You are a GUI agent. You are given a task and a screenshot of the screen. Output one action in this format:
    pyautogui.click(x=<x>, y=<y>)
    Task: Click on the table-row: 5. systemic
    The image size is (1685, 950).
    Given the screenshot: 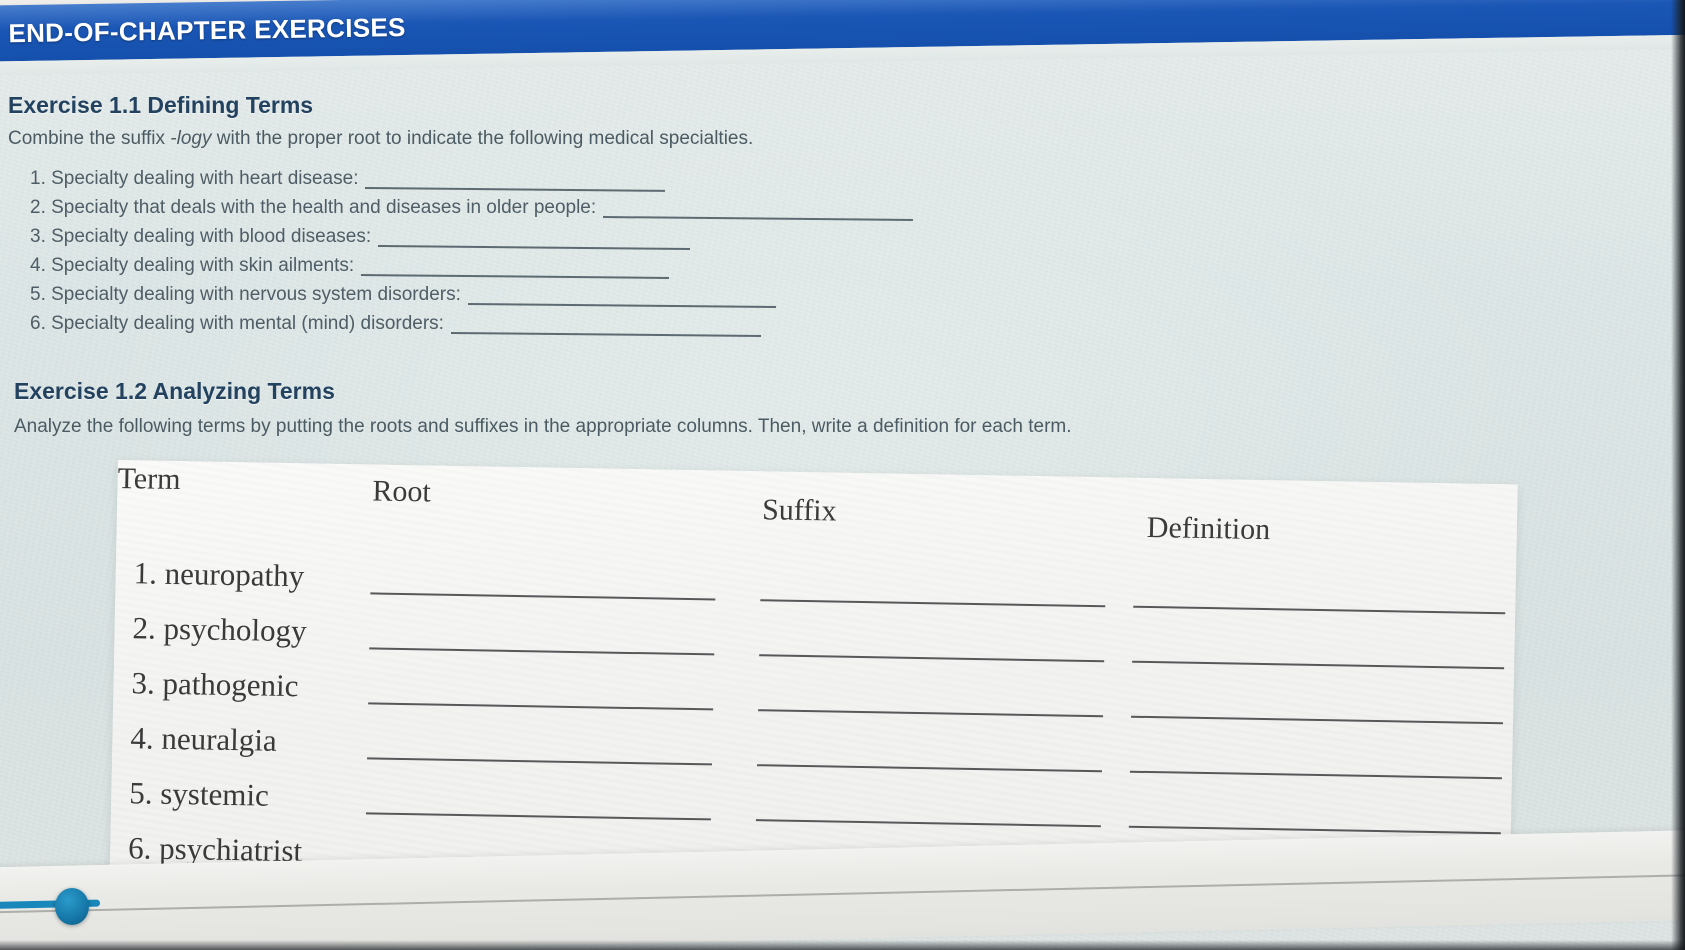 What is the action you would take?
    pyautogui.click(x=199, y=794)
    